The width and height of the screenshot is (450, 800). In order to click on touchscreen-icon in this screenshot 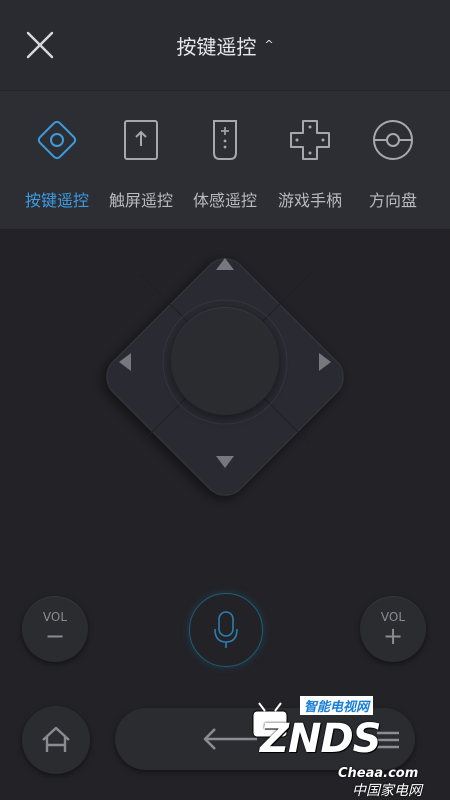, I will do `click(141, 140)`.